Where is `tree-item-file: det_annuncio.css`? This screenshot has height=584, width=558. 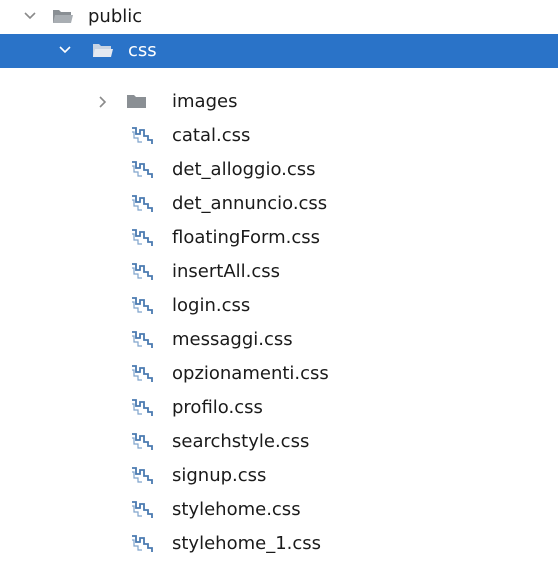
tree-item-file: det_annuncio.css is located at coordinates (279, 204).